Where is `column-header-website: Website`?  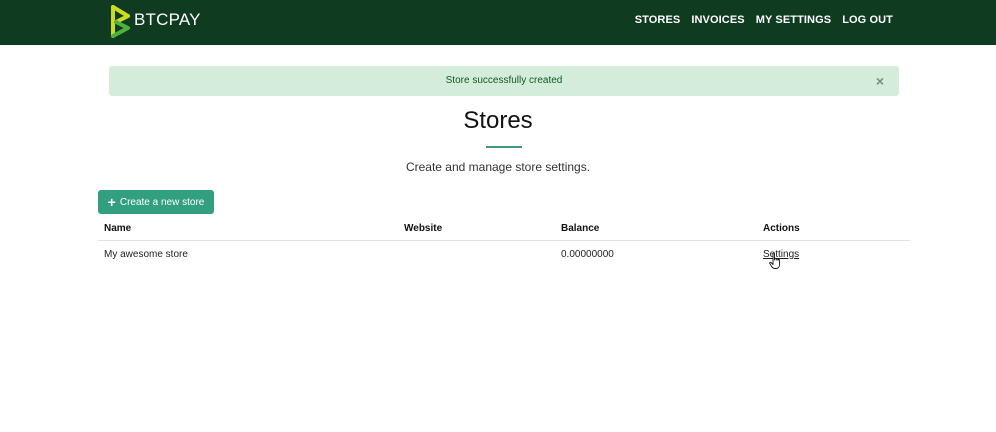 column-header-website: Website is located at coordinates (476, 228).